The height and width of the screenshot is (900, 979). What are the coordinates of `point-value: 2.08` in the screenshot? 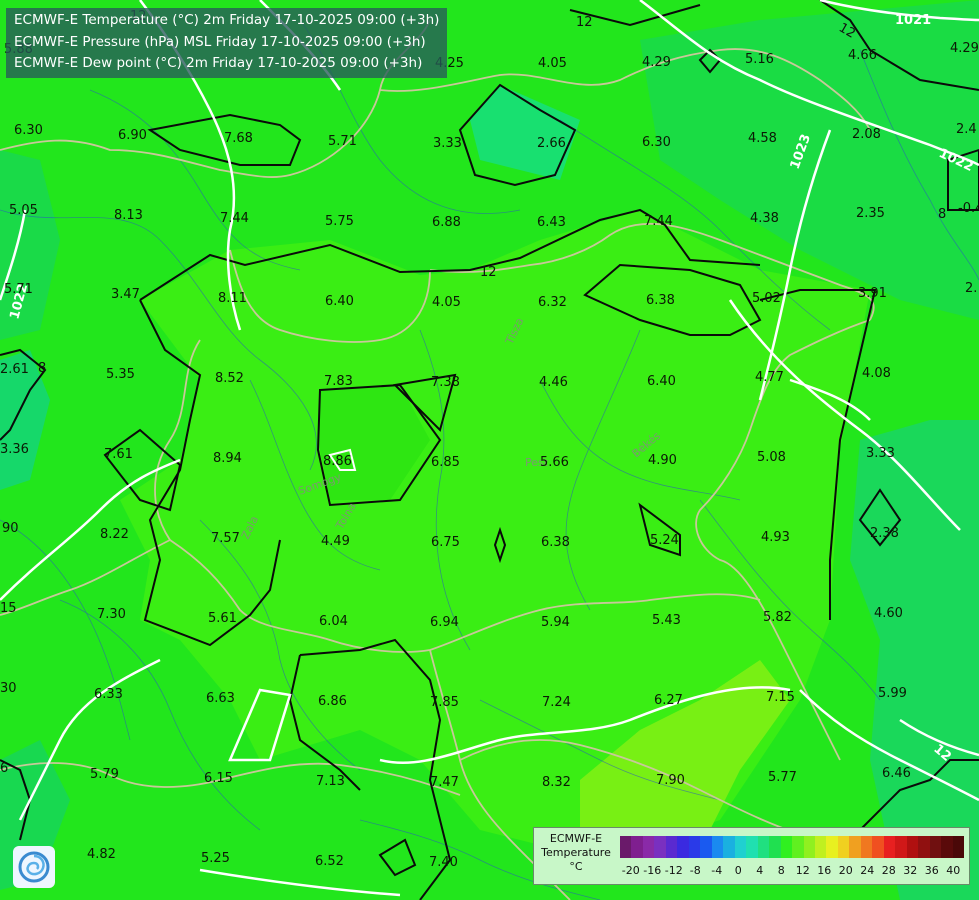 It's located at (866, 134).